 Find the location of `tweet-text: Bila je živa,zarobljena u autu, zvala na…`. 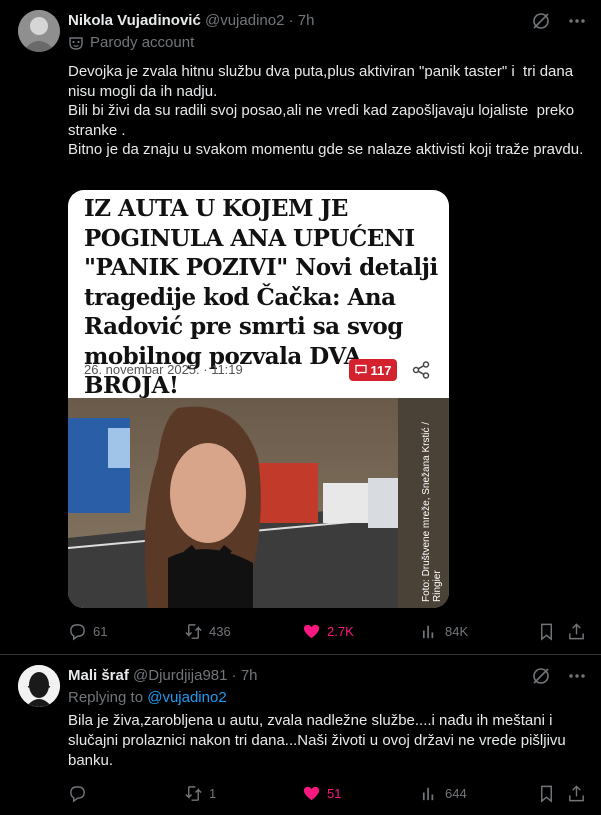

tweet-text: Bila je živa,zarobljena u autu, zvala na… is located at coordinates (319, 740).